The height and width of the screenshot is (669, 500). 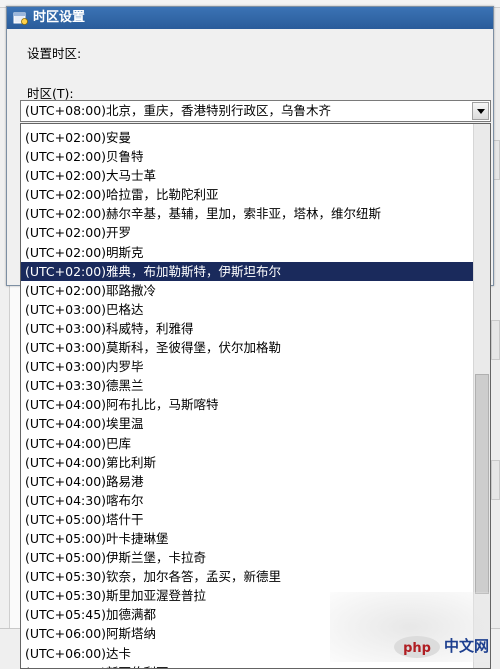 What do you see at coordinates (247, 404) in the screenshot?
I see `timezone-option: (UTC+04:00)阿布扎比，马斯喀特` at bounding box center [247, 404].